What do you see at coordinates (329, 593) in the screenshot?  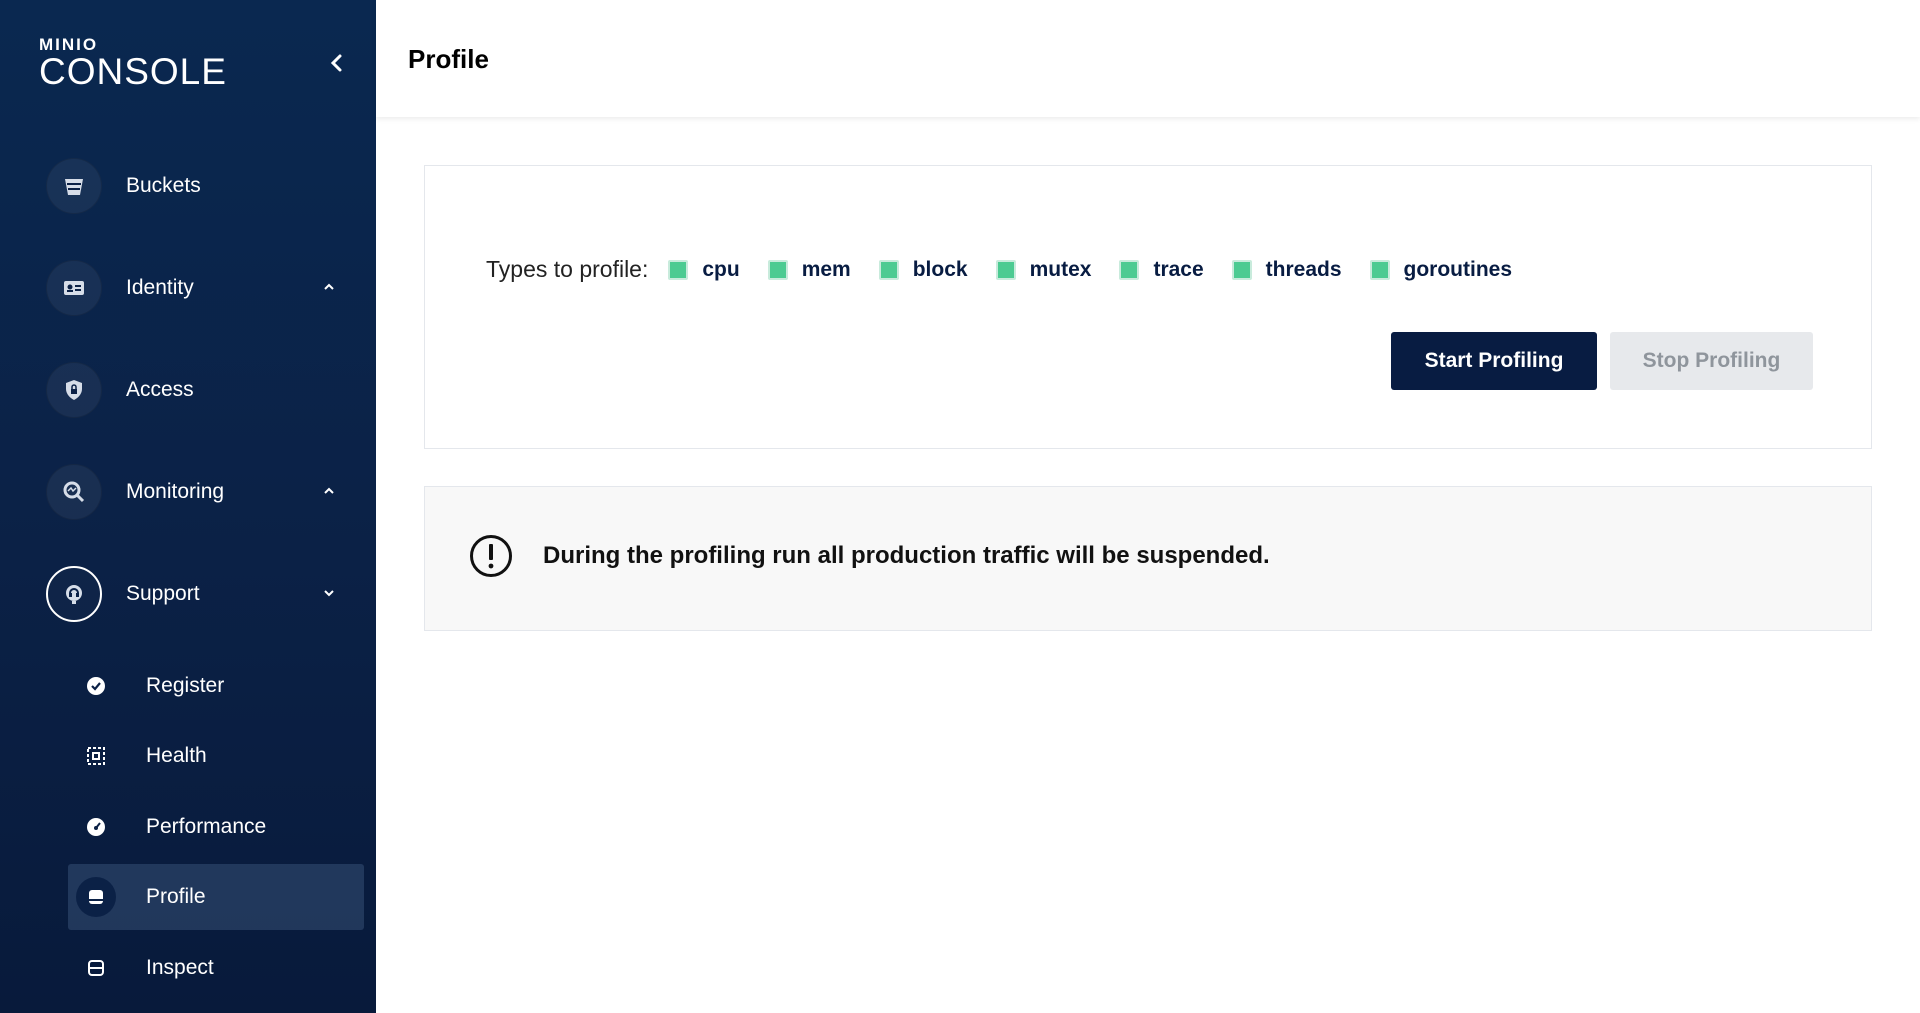 I see `chevron-down-icon` at bounding box center [329, 593].